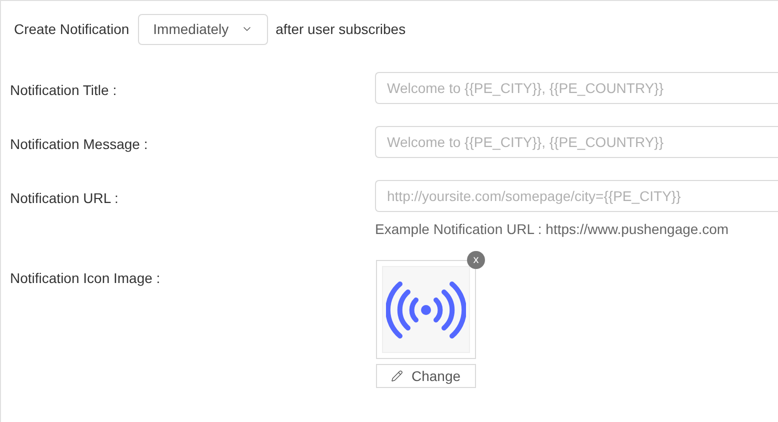 Image resolution: width=778 pixels, height=422 pixels. What do you see at coordinates (476, 260) in the screenshot?
I see `remove-button: x` at bounding box center [476, 260].